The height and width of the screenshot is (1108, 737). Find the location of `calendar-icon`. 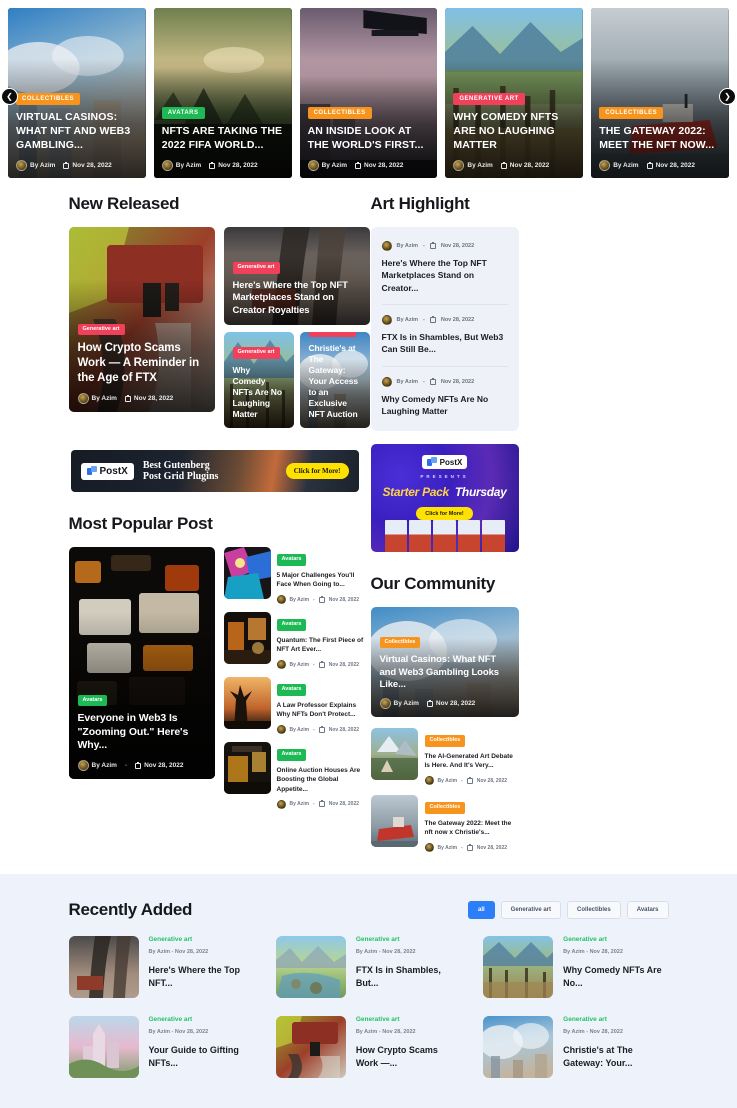

calendar-icon is located at coordinates (66, 165).